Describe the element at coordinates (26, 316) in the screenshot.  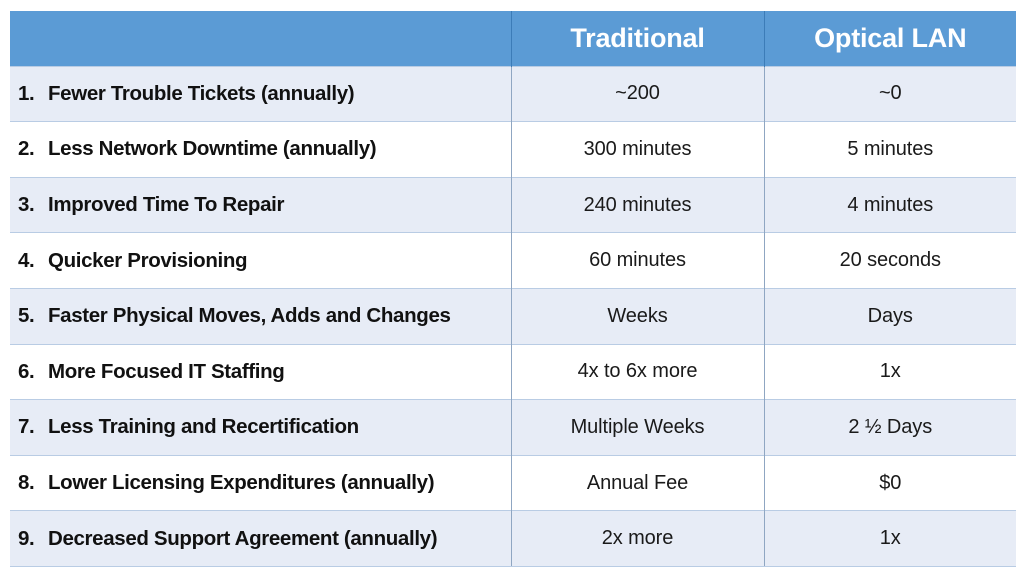
I see `row-number: 5.` at that location.